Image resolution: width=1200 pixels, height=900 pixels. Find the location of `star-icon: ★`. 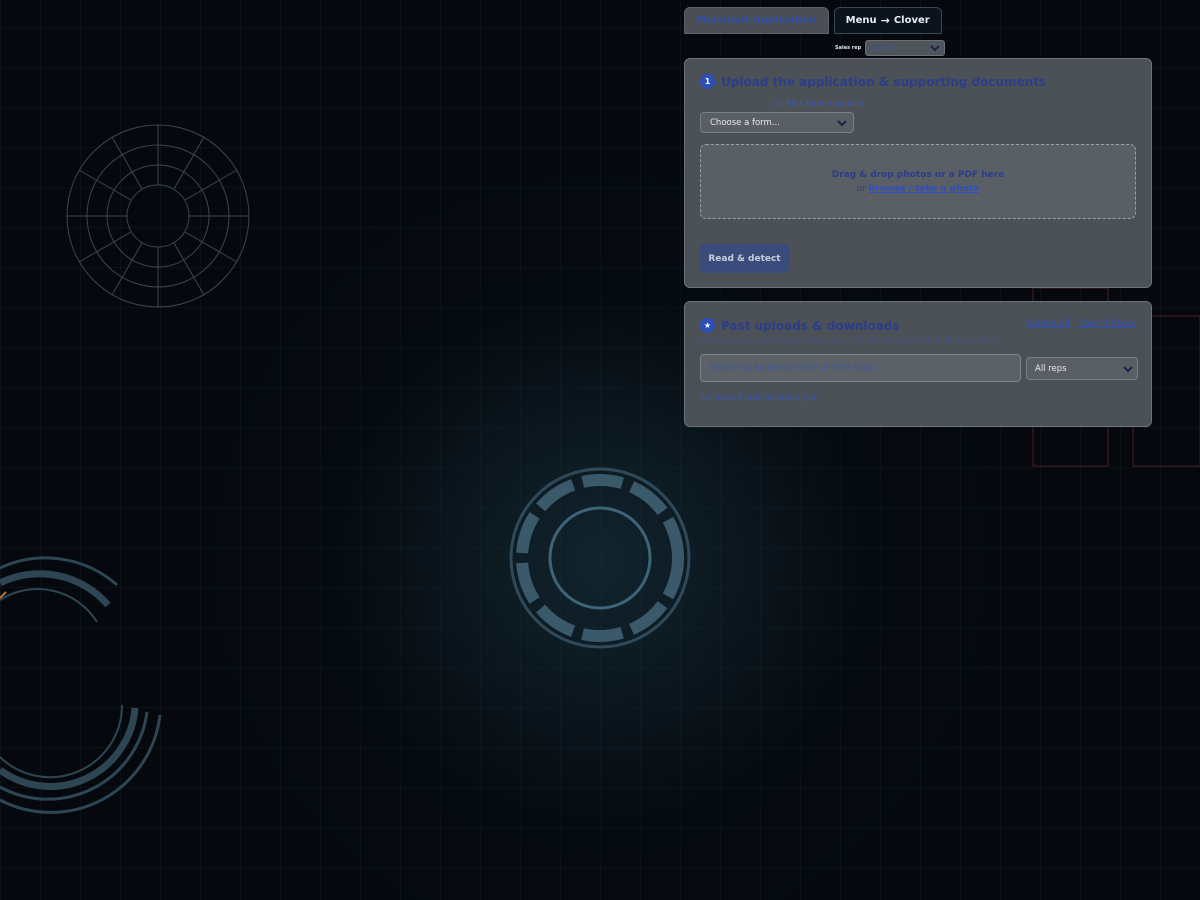

star-icon: ★ is located at coordinates (707, 325).